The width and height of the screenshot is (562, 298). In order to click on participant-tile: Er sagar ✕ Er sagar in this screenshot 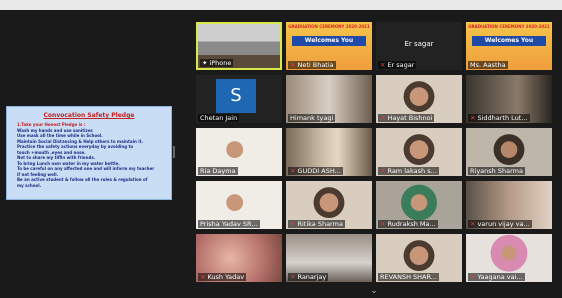, I will do `click(419, 46)`.